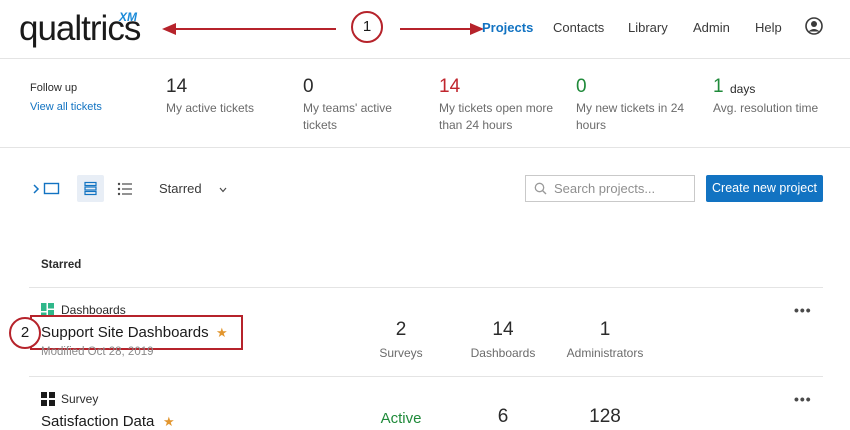  I want to click on nav-help: Help, so click(768, 27).